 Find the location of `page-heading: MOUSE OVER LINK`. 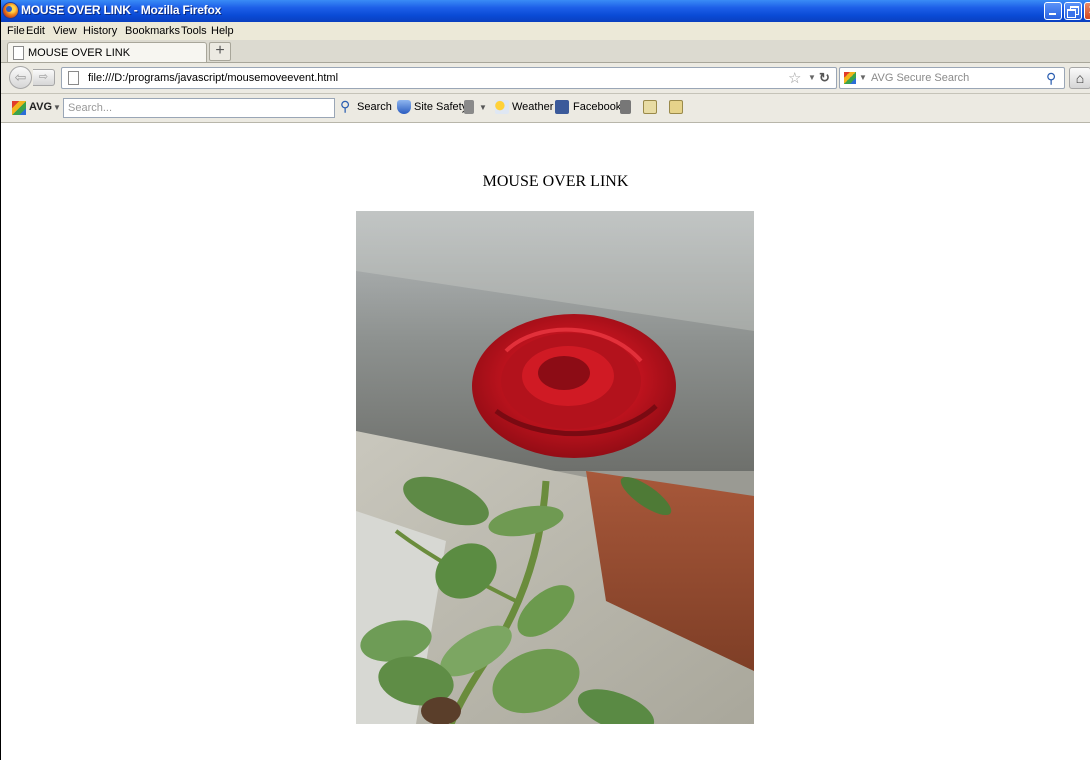

page-heading: MOUSE OVER LINK is located at coordinates (555, 181).